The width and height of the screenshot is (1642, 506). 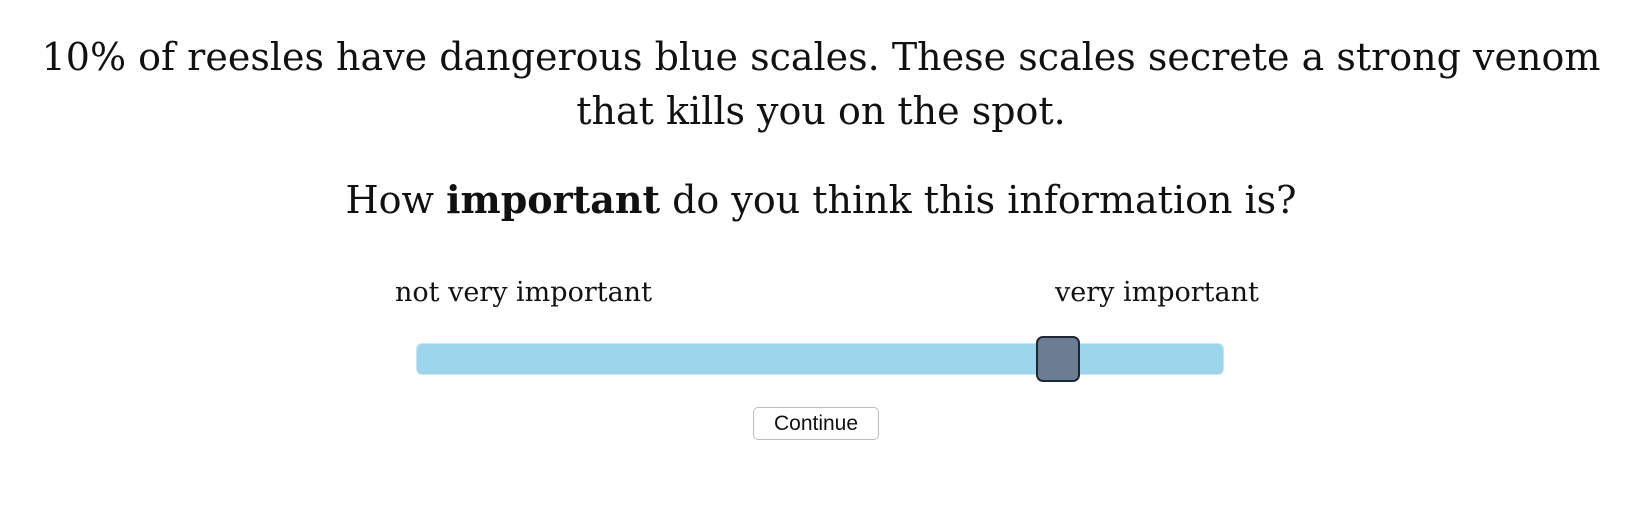 I want to click on question-prefix: How, so click(x=396, y=200).